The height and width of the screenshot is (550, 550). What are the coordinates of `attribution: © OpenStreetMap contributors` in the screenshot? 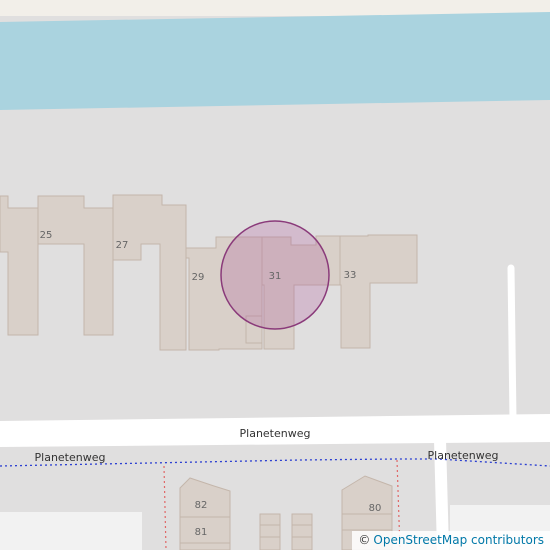 It's located at (451, 540).